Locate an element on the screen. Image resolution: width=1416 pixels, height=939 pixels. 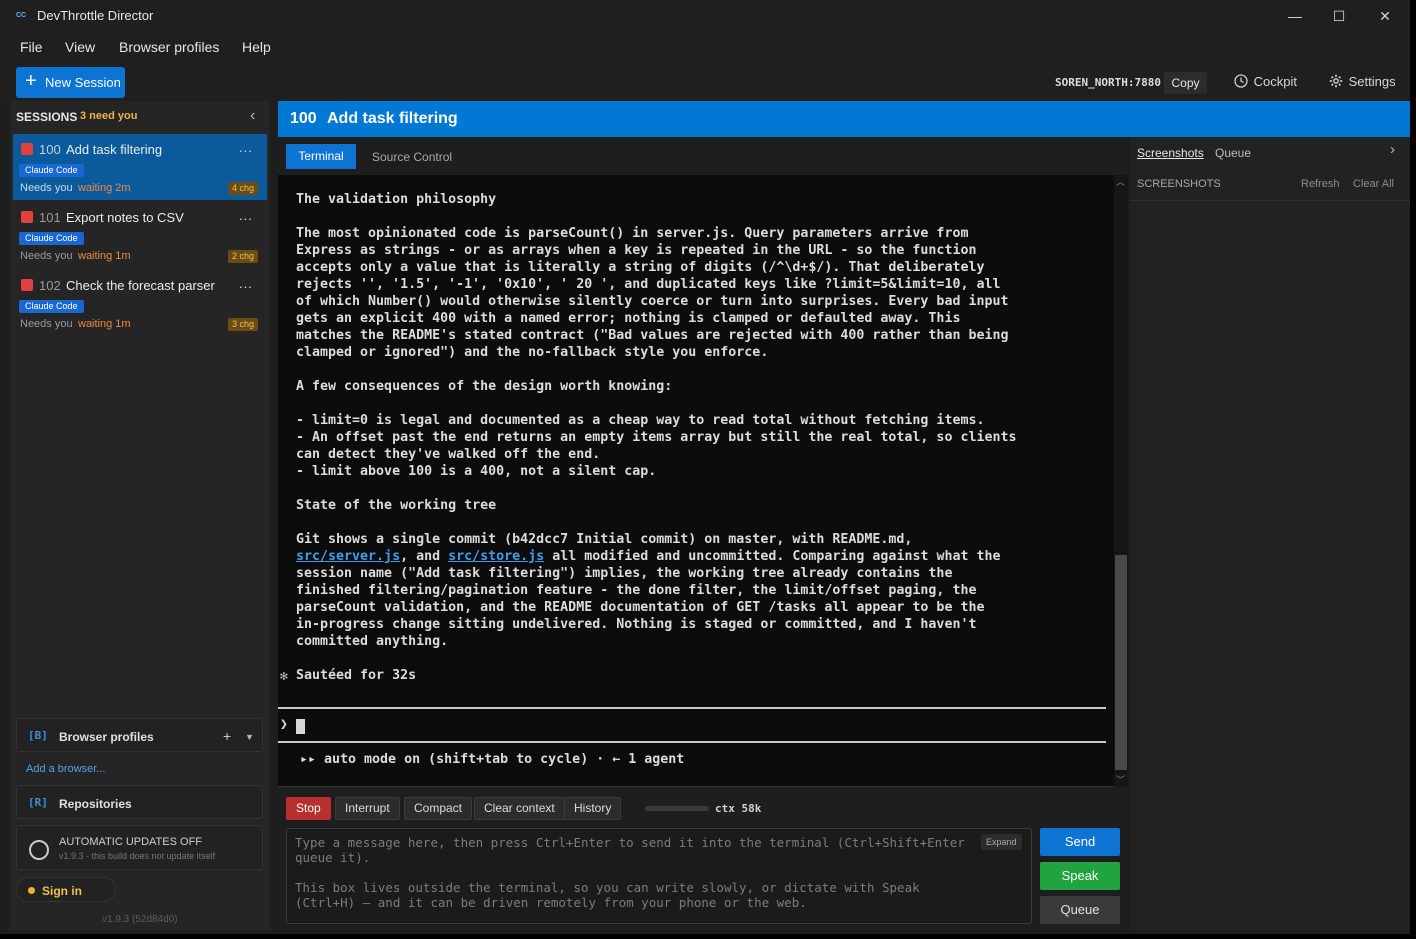
settings-label: Settings is located at coordinates (1372, 81).